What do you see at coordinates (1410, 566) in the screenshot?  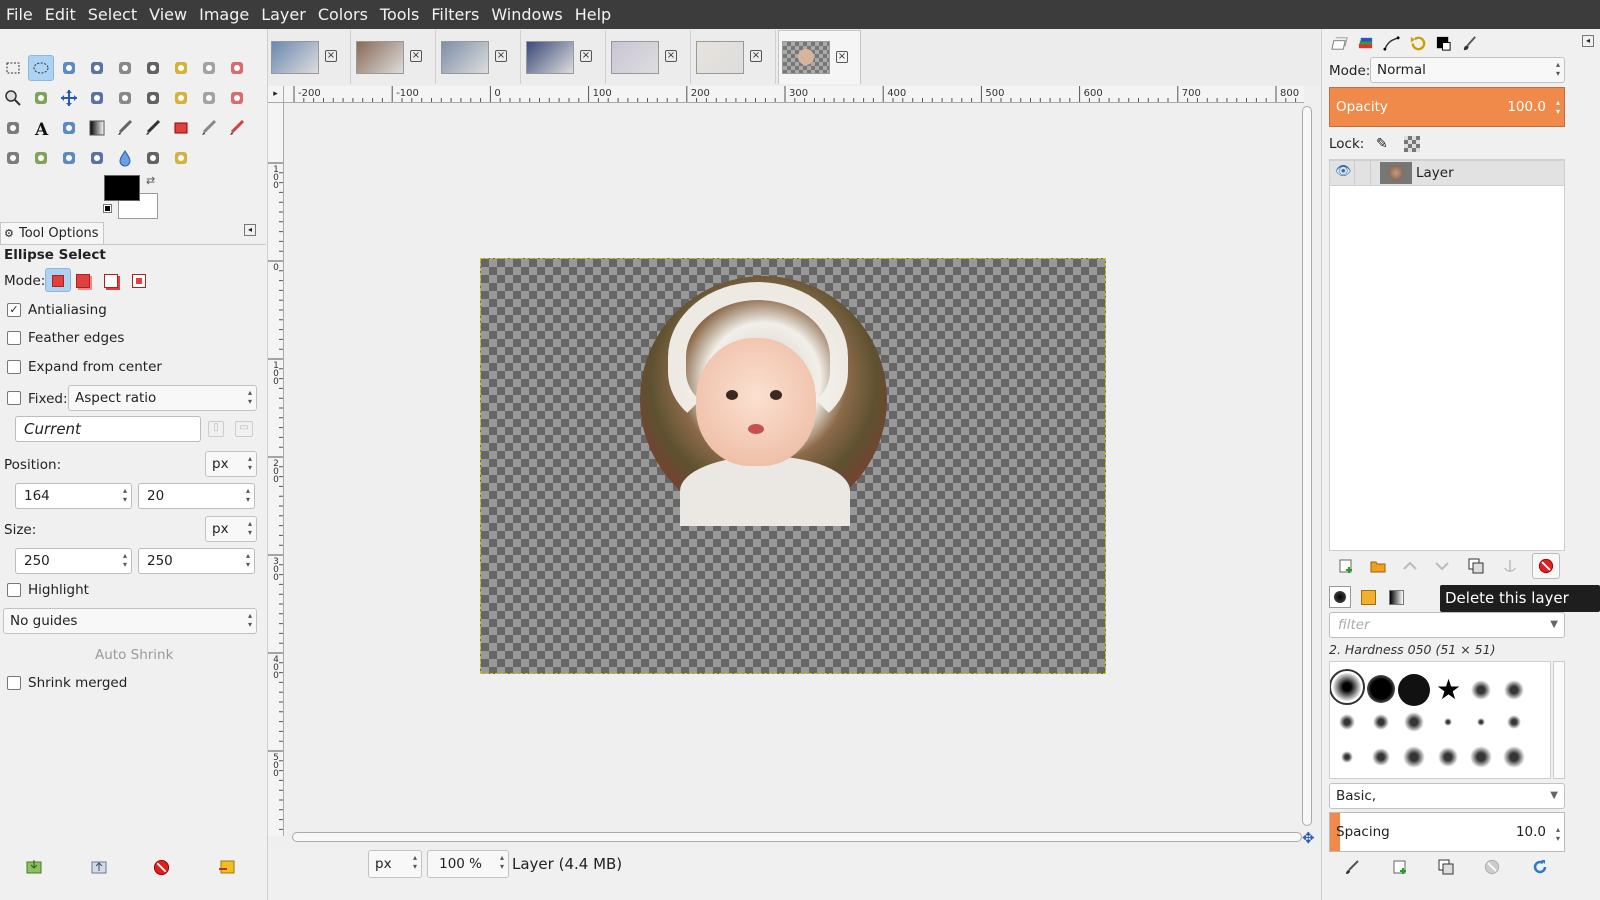 I see `raise-layer-icon` at bounding box center [1410, 566].